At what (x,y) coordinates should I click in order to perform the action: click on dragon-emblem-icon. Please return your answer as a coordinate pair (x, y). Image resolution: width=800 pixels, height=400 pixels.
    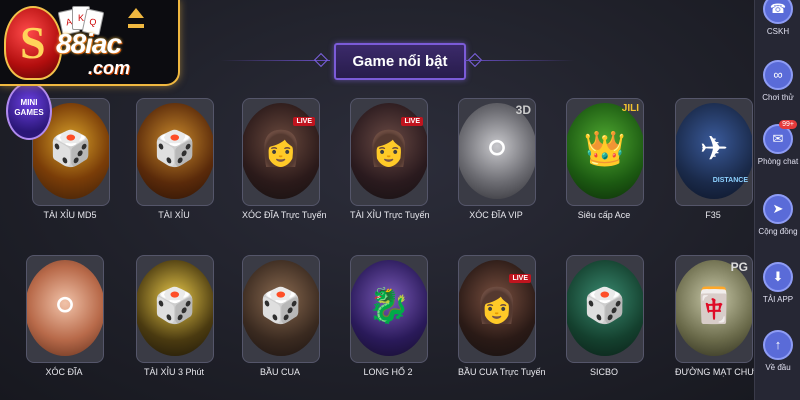
    Looking at the image, I should click on (33, 43).